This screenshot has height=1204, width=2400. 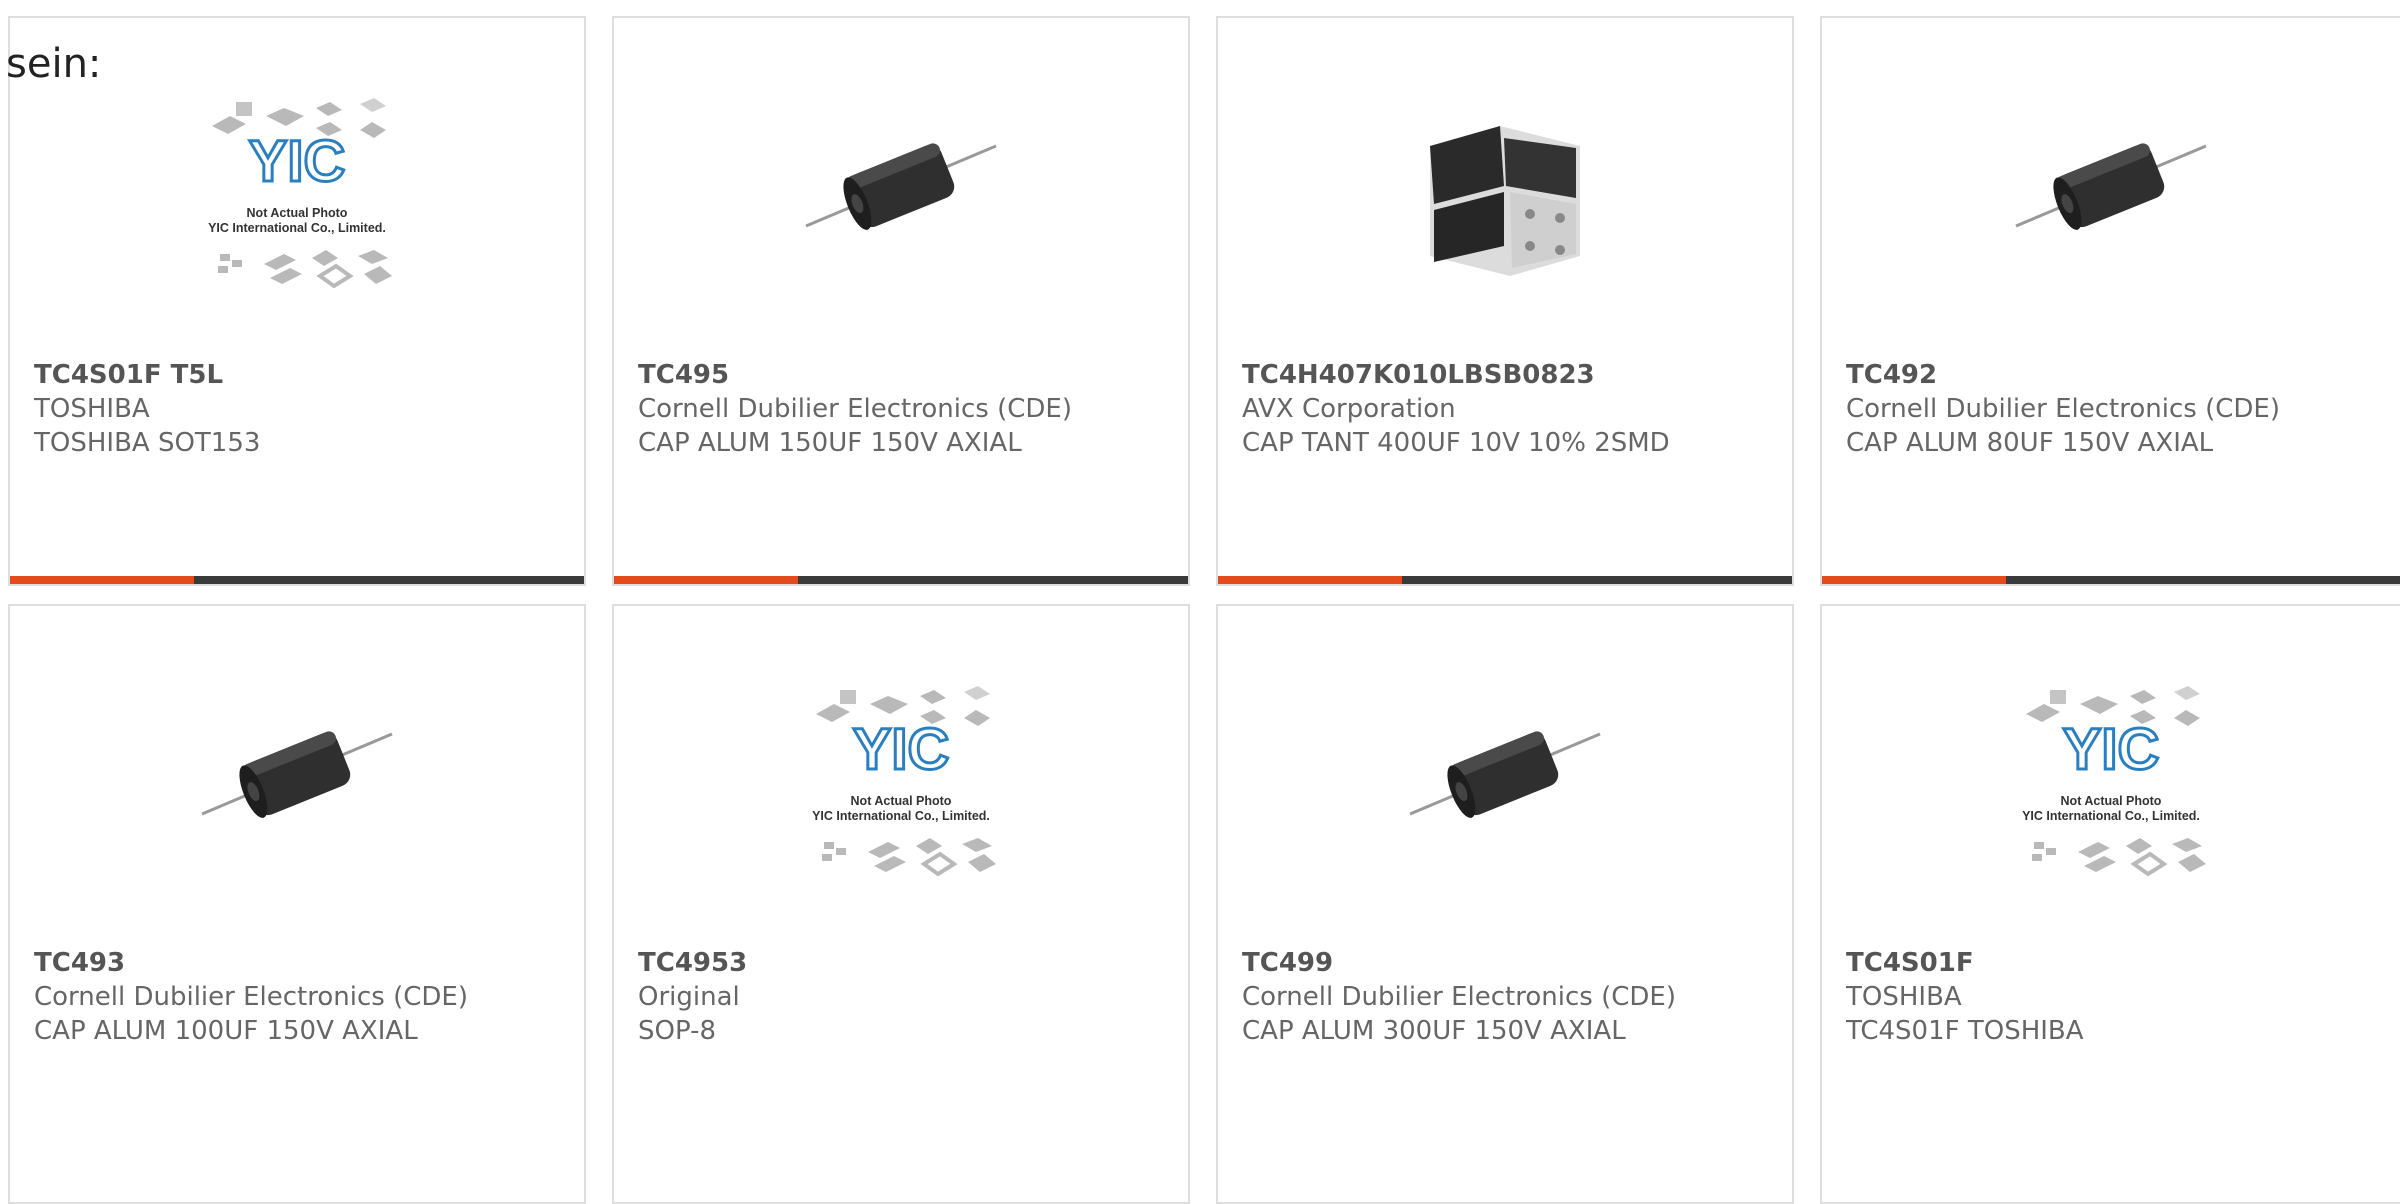 What do you see at coordinates (1512, 963) in the screenshot?
I see `part-number: TC499` at bounding box center [1512, 963].